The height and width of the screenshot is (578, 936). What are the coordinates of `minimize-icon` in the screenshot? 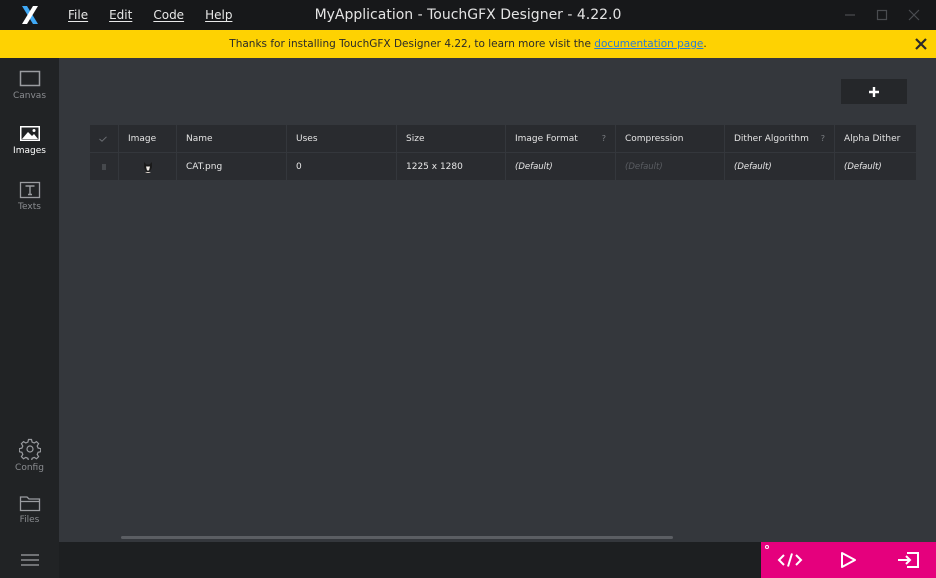 It's located at (850, 15).